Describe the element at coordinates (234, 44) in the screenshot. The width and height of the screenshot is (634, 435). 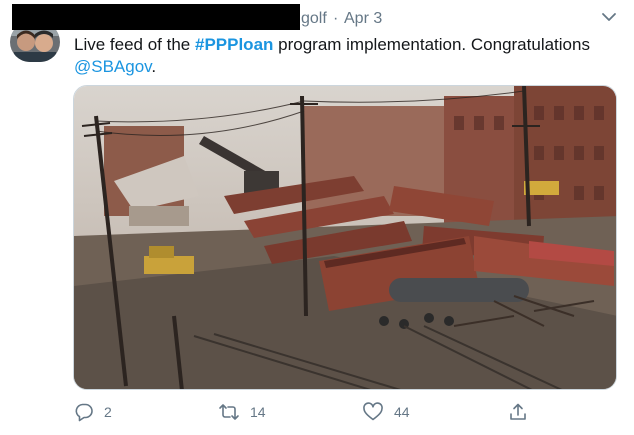
I see `hashtag-link: #PPPloan` at that location.